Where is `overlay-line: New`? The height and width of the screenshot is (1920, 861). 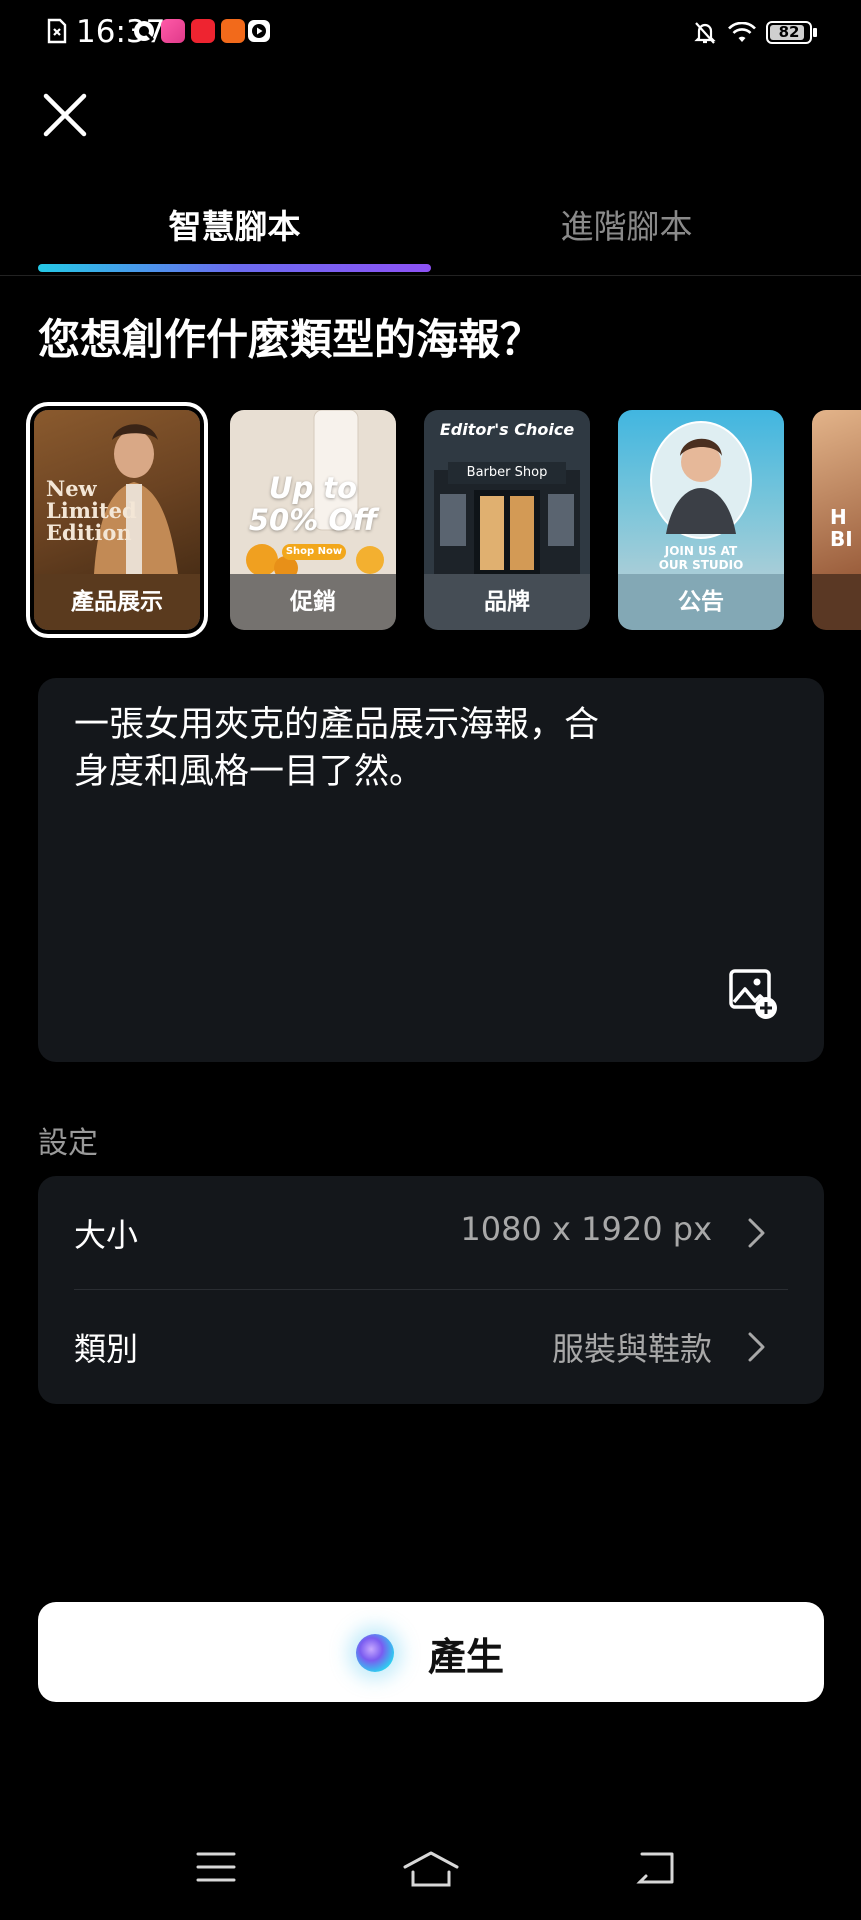 overlay-line: New is located at coordinates (71, 488).